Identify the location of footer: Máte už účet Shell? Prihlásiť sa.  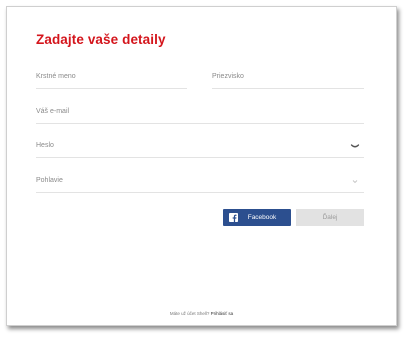
(201, 313).